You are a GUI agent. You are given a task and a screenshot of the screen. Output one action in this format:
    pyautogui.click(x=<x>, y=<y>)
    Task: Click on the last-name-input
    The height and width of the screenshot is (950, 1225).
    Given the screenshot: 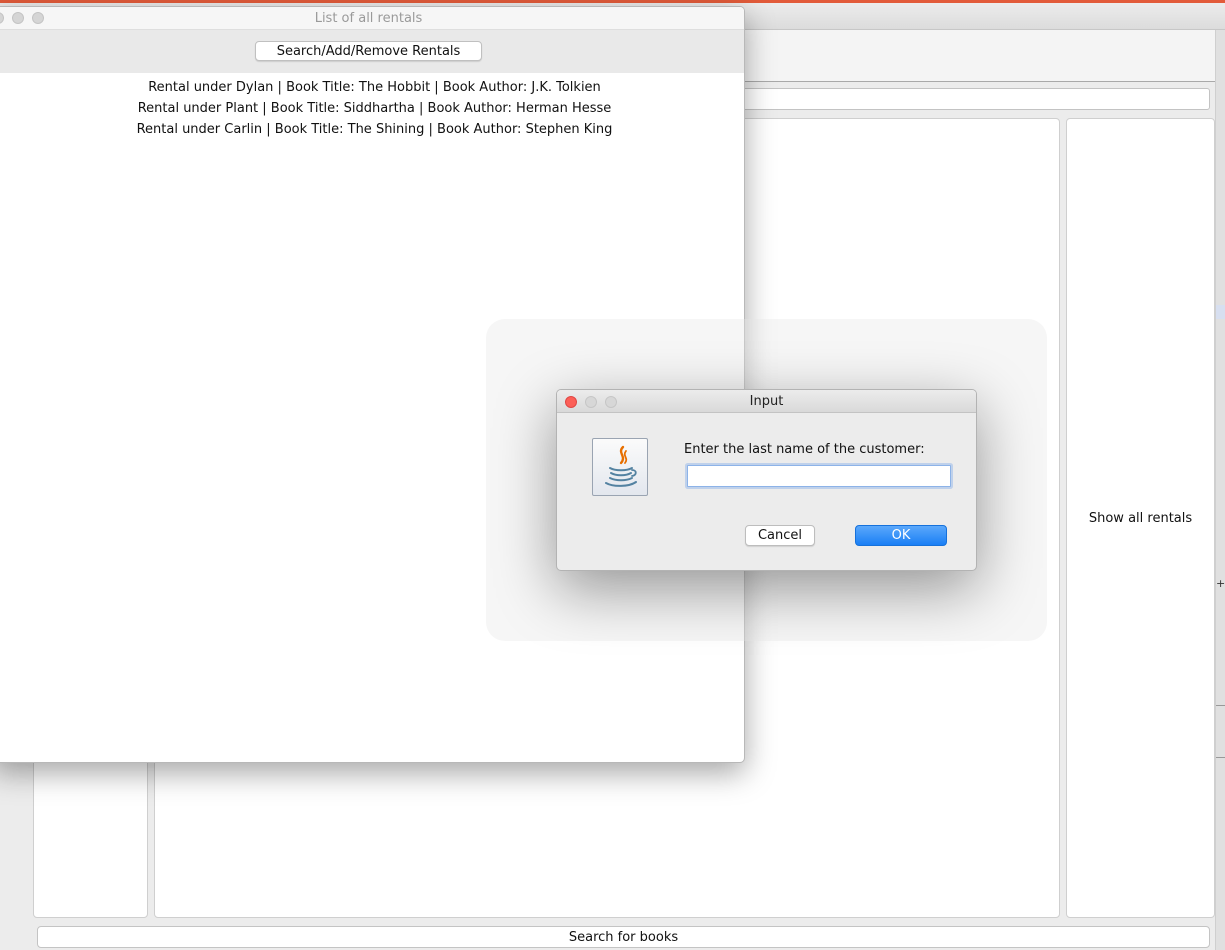 What is the action you would take?
    pyautogui.click(x=819, y=476)
    